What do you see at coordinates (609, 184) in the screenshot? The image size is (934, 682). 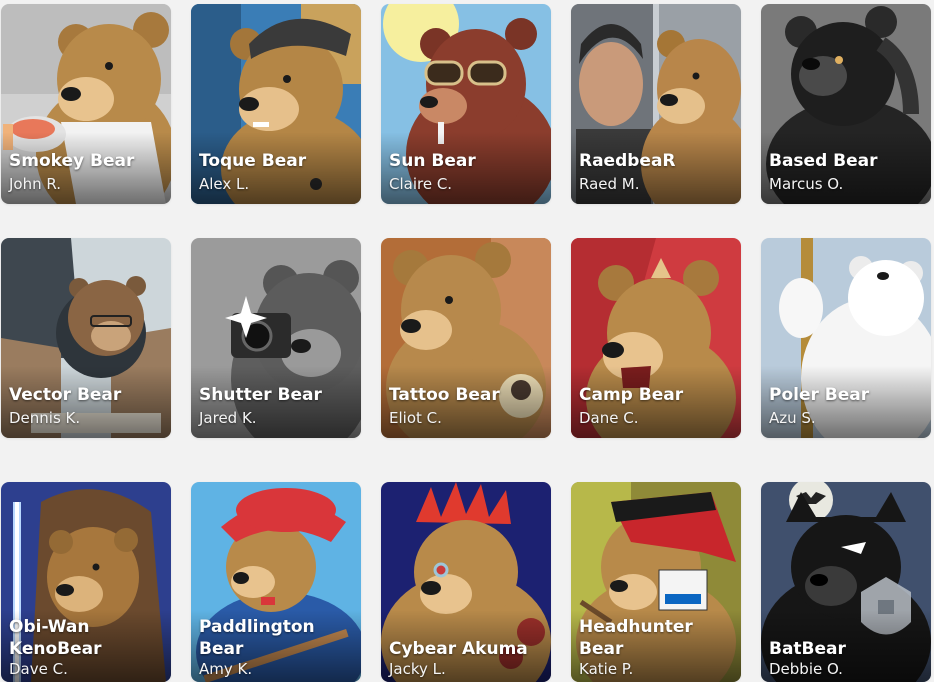 I see `bear-author: Raed M.` at bounding box center [609, 184].